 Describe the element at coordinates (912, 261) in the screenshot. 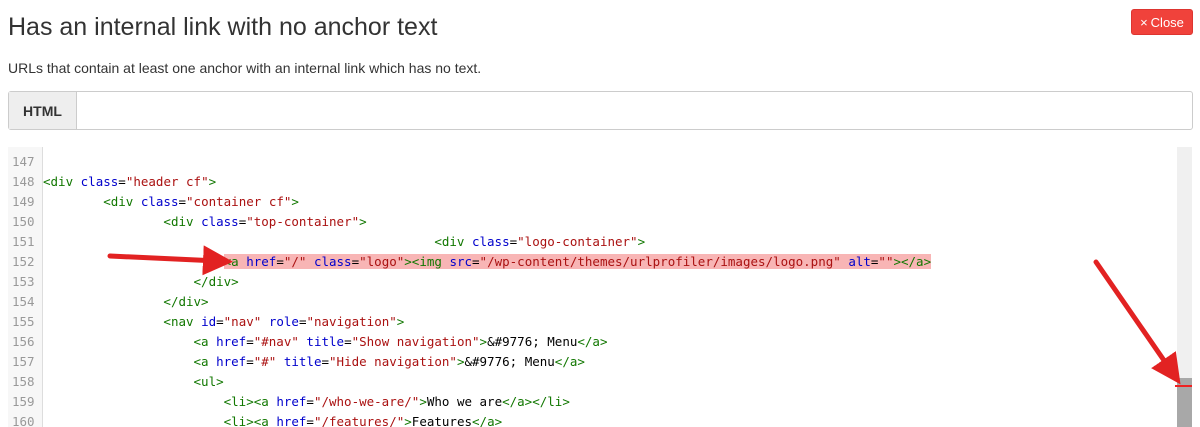

I see `code-token: ></a>` at that location.